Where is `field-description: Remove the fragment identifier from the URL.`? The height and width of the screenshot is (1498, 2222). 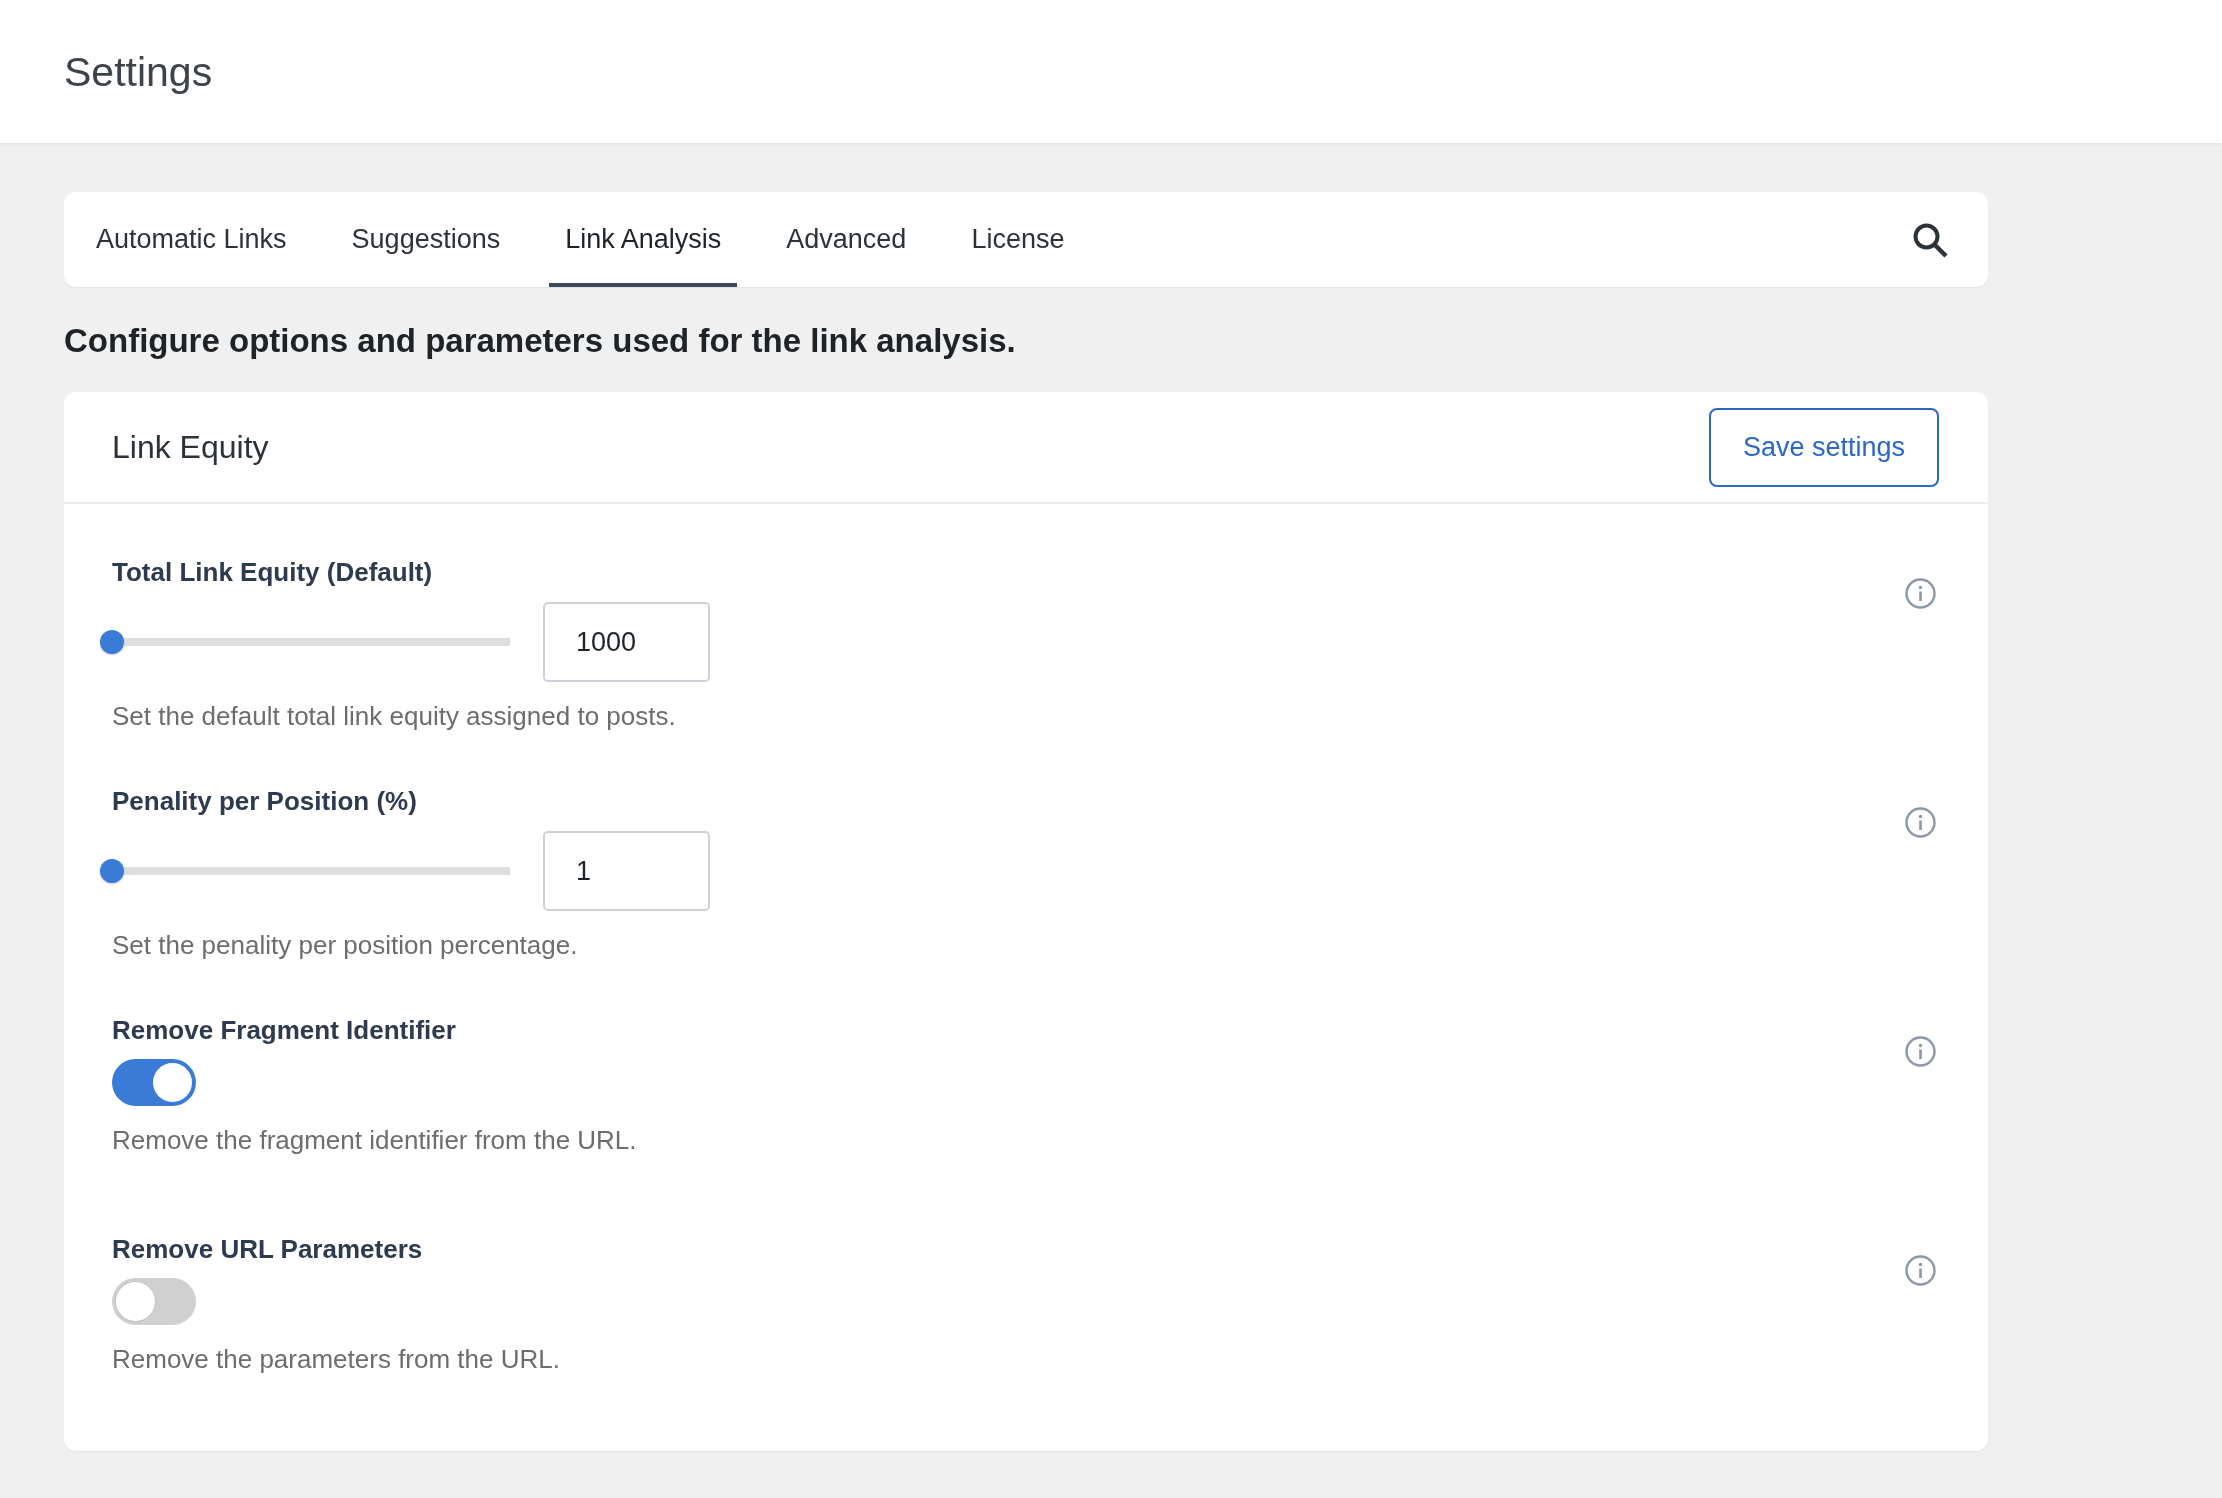 field-description: Remove the fragment identifier from the URL. is located at coordinates (374, 1140).